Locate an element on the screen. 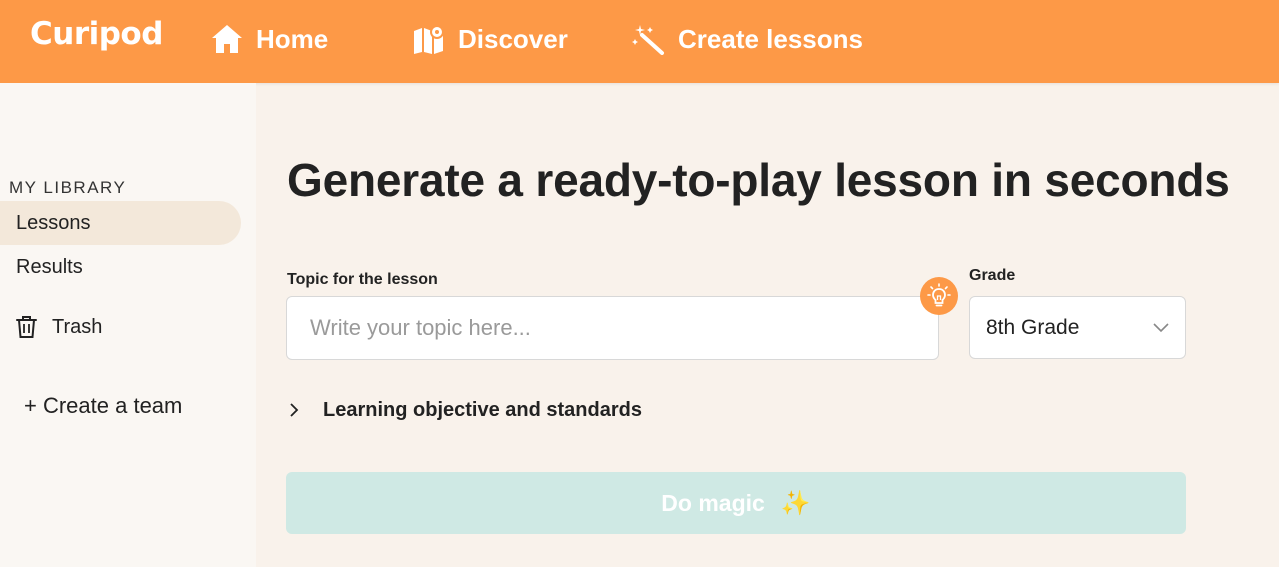  learning-objective-label: Learning objective and standards is located at coordinates (482, 409).